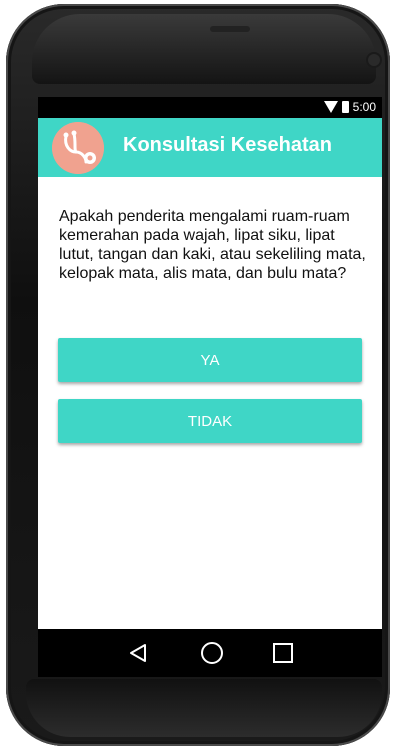 This screenshot has height=752, width=396. Describe the element at coordinates (210, 107) in the screenshot. I see `status-bar: 5:00` at that location.